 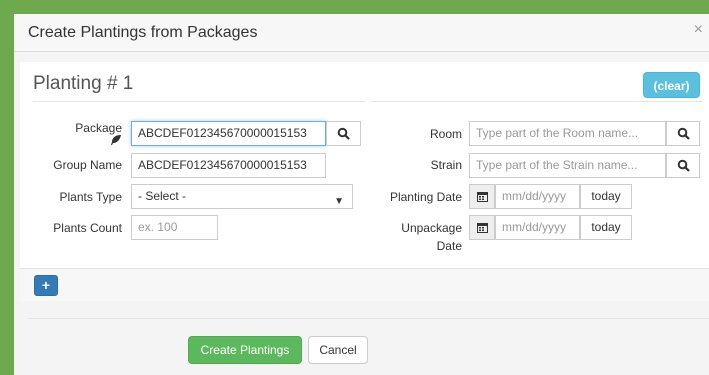 I want to click on planting-date-calendar-addon, so click(x=482, y=196).